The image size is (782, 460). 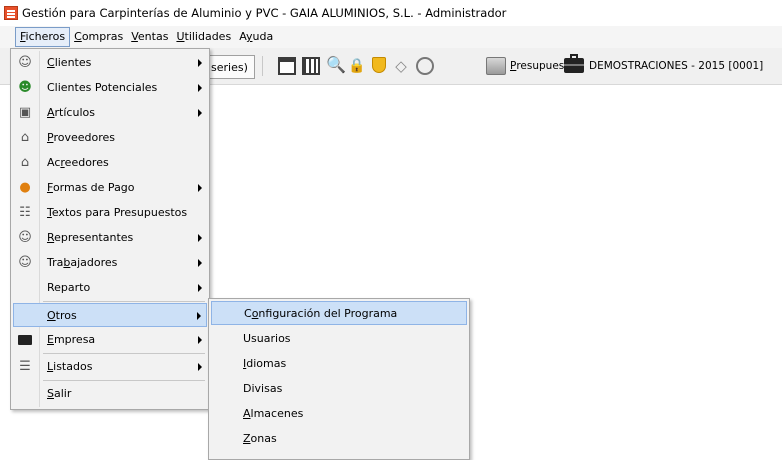 I want to click on menu-utilidades: Utilidades, so click(x=203, y=37).